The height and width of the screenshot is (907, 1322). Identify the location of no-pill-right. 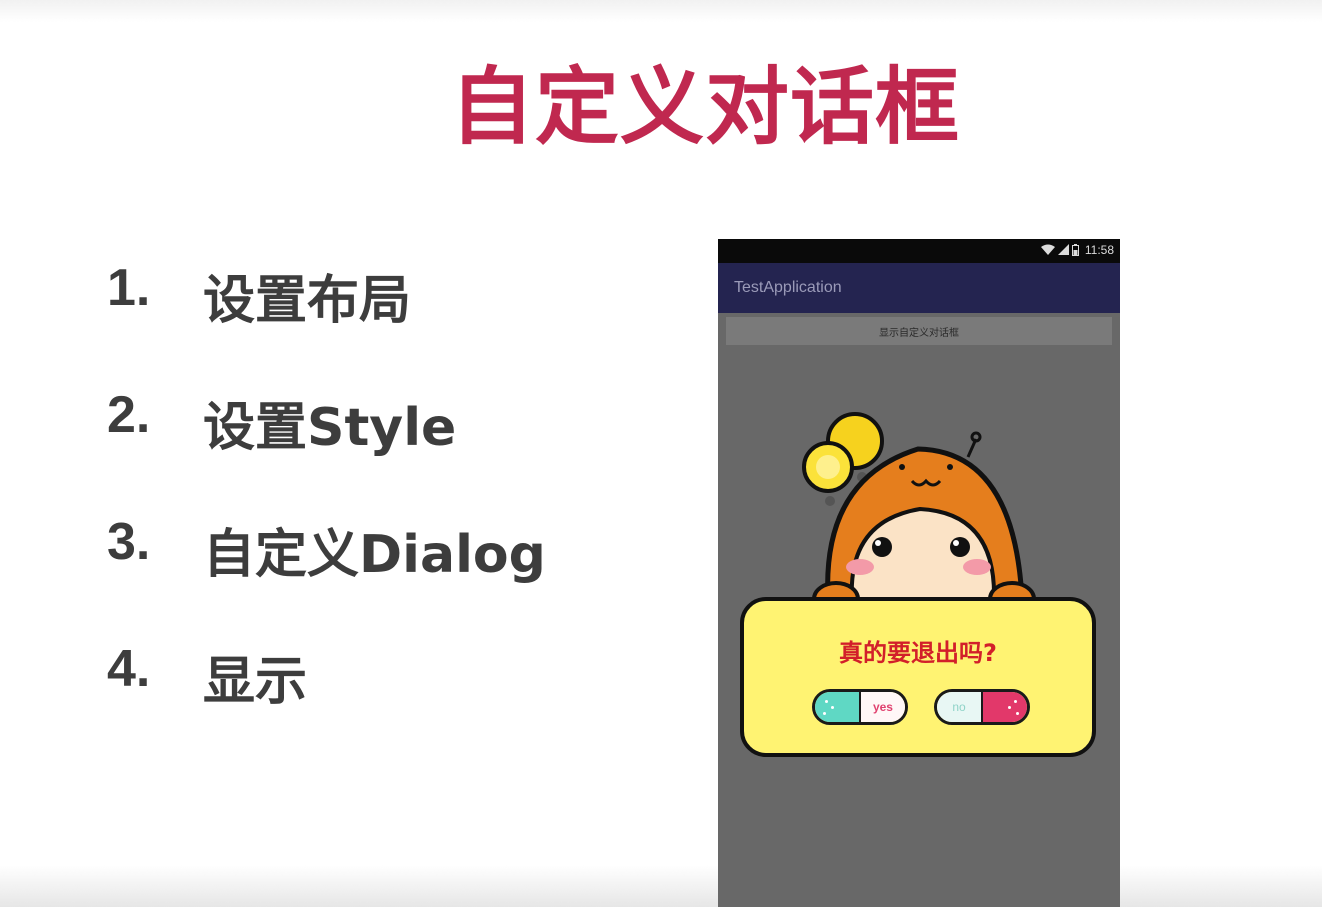
(1004, 707).